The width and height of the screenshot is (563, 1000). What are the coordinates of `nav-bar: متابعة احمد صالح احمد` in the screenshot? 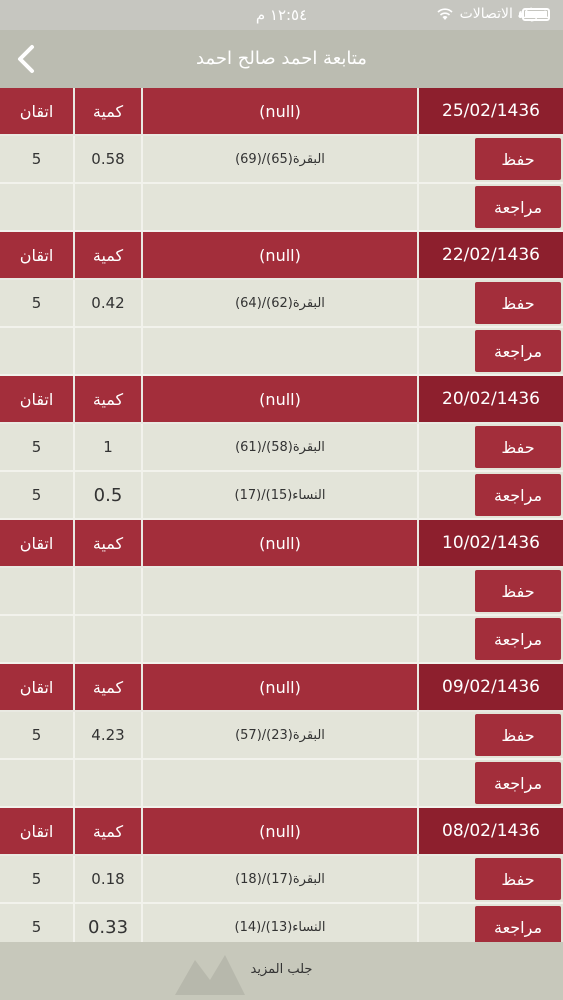 It's located at (281, 59).